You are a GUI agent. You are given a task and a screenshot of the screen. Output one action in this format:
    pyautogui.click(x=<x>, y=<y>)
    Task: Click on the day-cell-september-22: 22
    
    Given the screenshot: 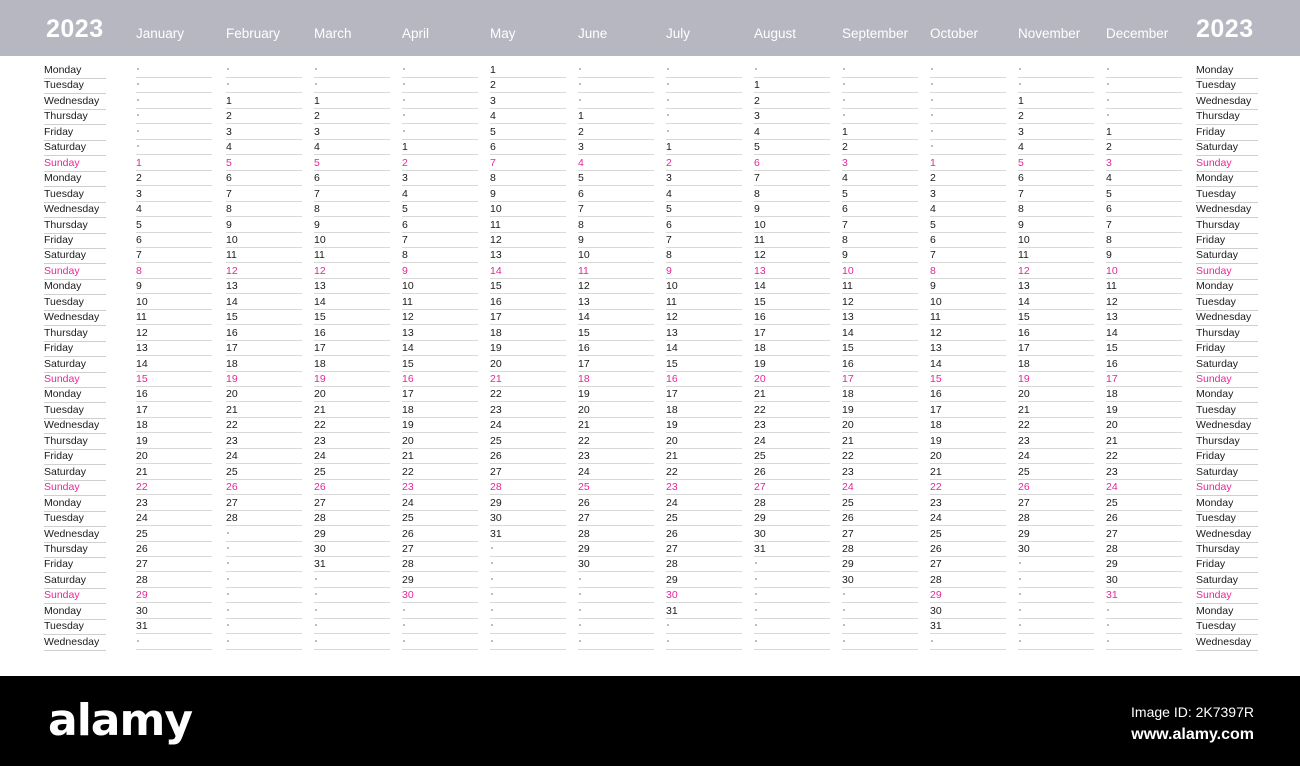 What is the action you would take?
    pyautogui.click(x=880, y=458)
    